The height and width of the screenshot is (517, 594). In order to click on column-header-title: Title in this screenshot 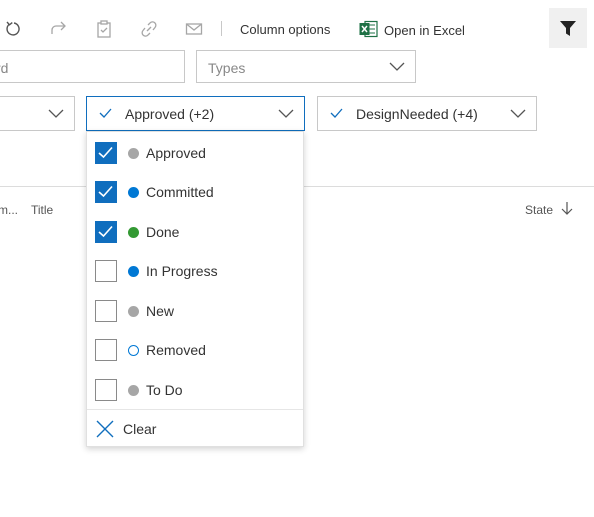, I will do `click(42, 210)`.